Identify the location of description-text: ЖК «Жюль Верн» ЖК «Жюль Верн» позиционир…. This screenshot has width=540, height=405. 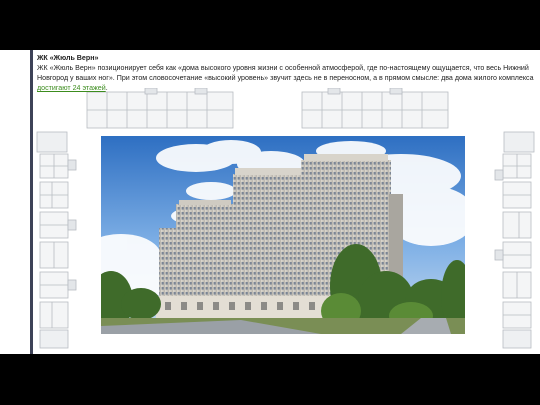
(287, 73).